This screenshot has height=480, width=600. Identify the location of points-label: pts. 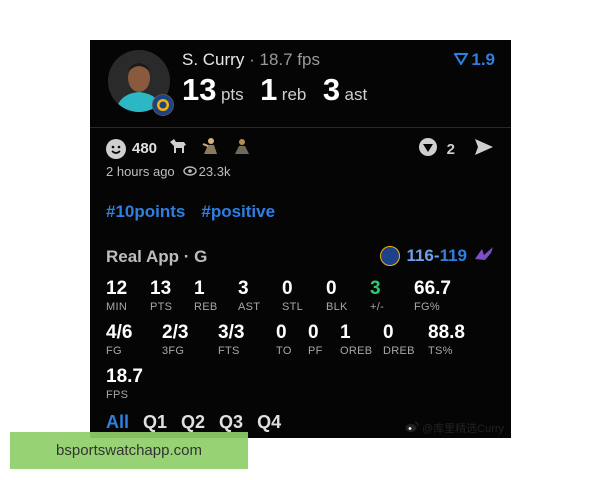
(232, 94).